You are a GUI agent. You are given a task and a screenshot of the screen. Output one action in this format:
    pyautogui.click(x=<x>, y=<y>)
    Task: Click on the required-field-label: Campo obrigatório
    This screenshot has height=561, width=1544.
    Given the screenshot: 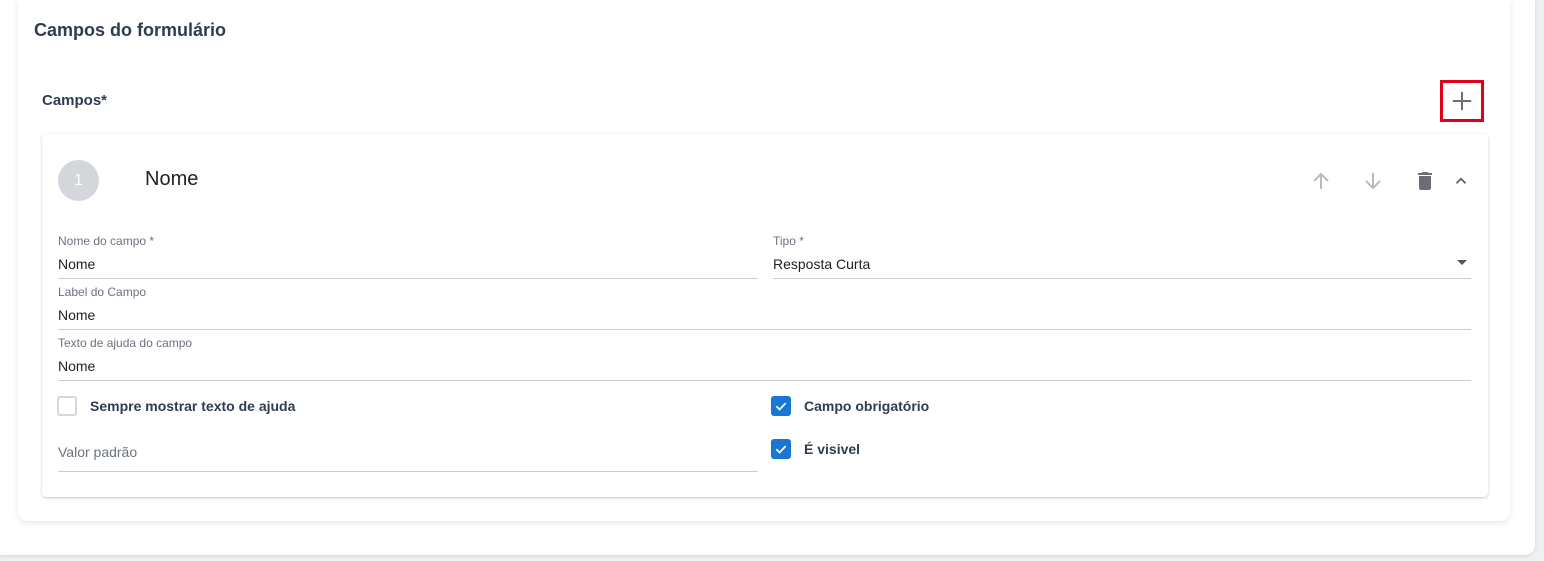 What is the action you would take?
    pyautogui.click(x=867, y=406)
    